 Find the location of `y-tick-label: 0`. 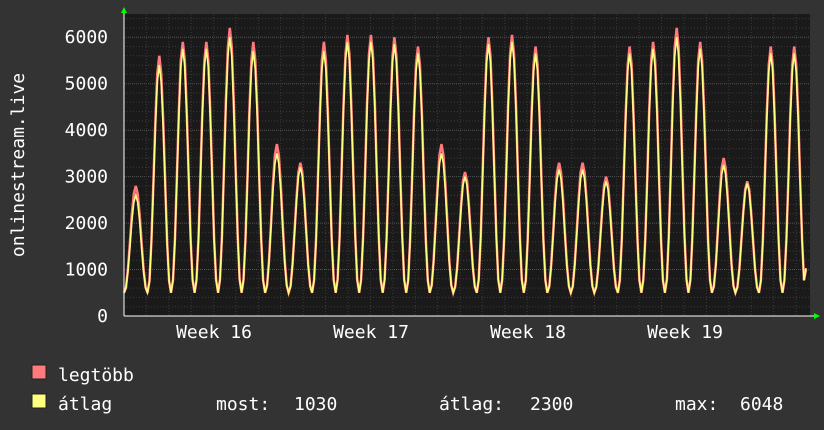

y-tick-label: 0 is located at coordinates (102, 316).